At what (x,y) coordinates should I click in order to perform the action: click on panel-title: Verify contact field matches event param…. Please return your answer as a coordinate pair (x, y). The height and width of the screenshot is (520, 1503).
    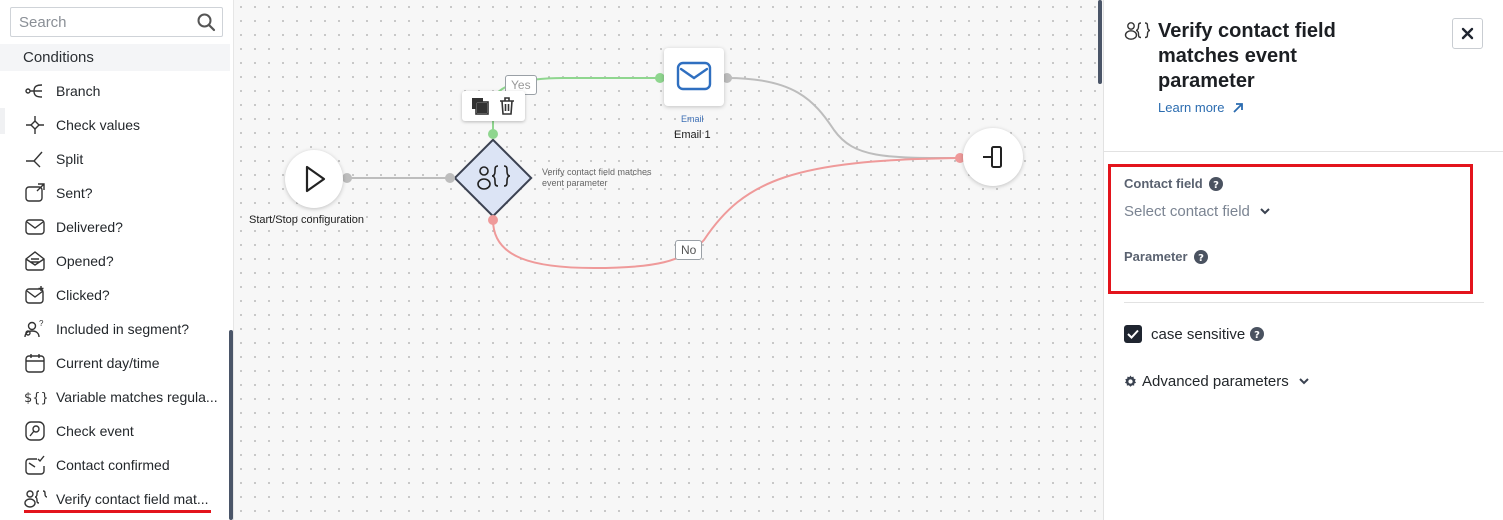
    Looking at the image, I should click on (1247, 56).